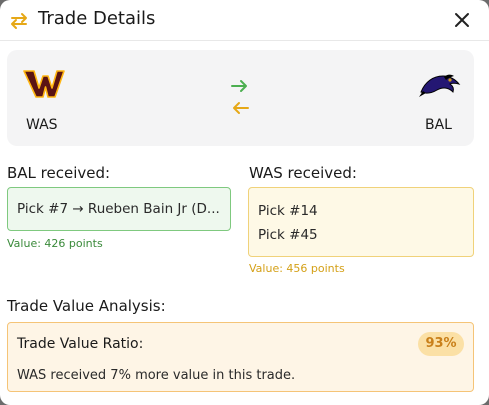 The image size is (489, 405). Describe the element at coordinates (44, 84) in the screenshot. I see `commanders-logo` at that location.